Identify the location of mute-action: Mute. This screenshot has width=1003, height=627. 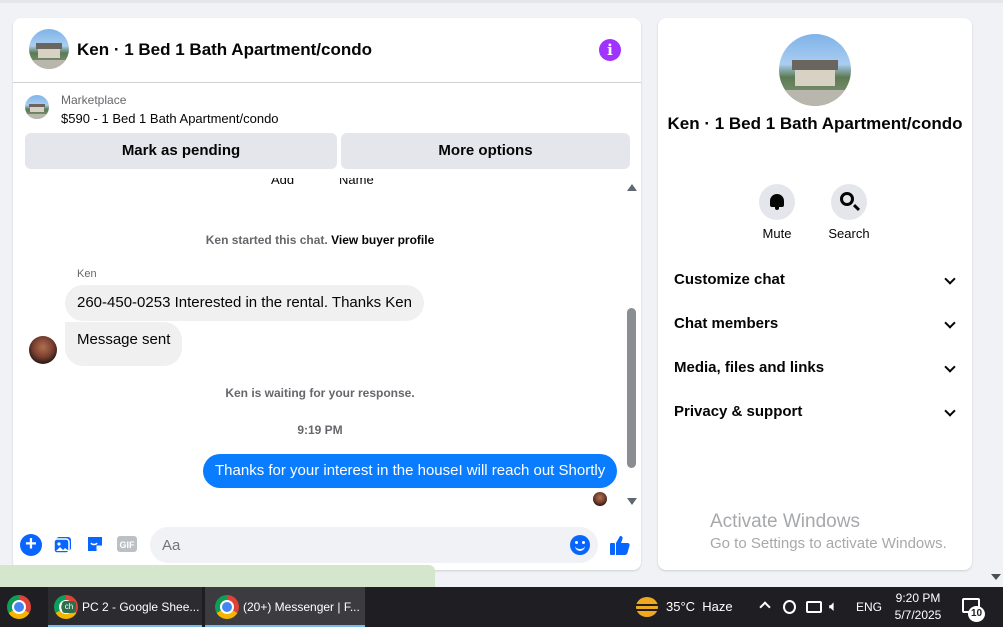
(777, 212).